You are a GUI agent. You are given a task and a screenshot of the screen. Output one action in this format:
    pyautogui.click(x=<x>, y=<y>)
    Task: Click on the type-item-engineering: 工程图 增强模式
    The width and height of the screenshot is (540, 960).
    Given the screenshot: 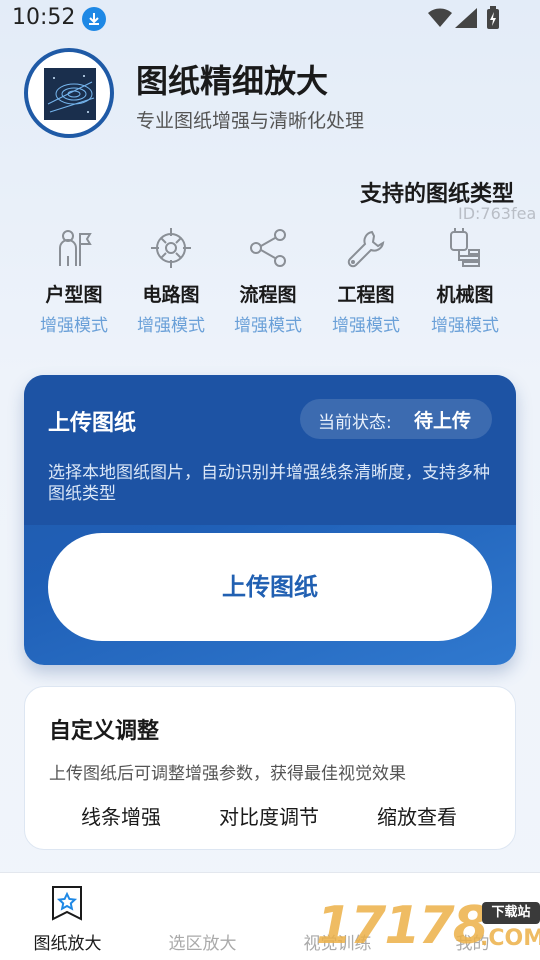 What is the action you would take?
    pyautogui.click(x=366, y=286)
    